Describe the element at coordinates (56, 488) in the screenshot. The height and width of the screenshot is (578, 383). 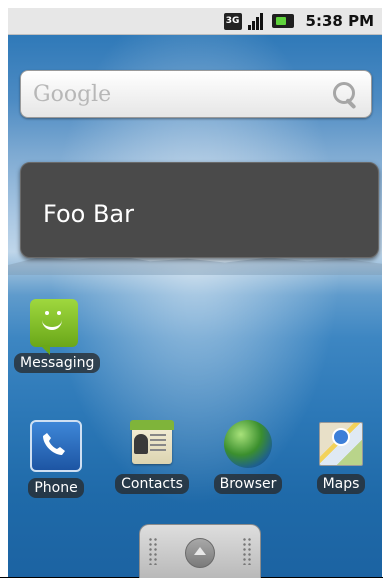
I see `dock-label: Phone` at that location.